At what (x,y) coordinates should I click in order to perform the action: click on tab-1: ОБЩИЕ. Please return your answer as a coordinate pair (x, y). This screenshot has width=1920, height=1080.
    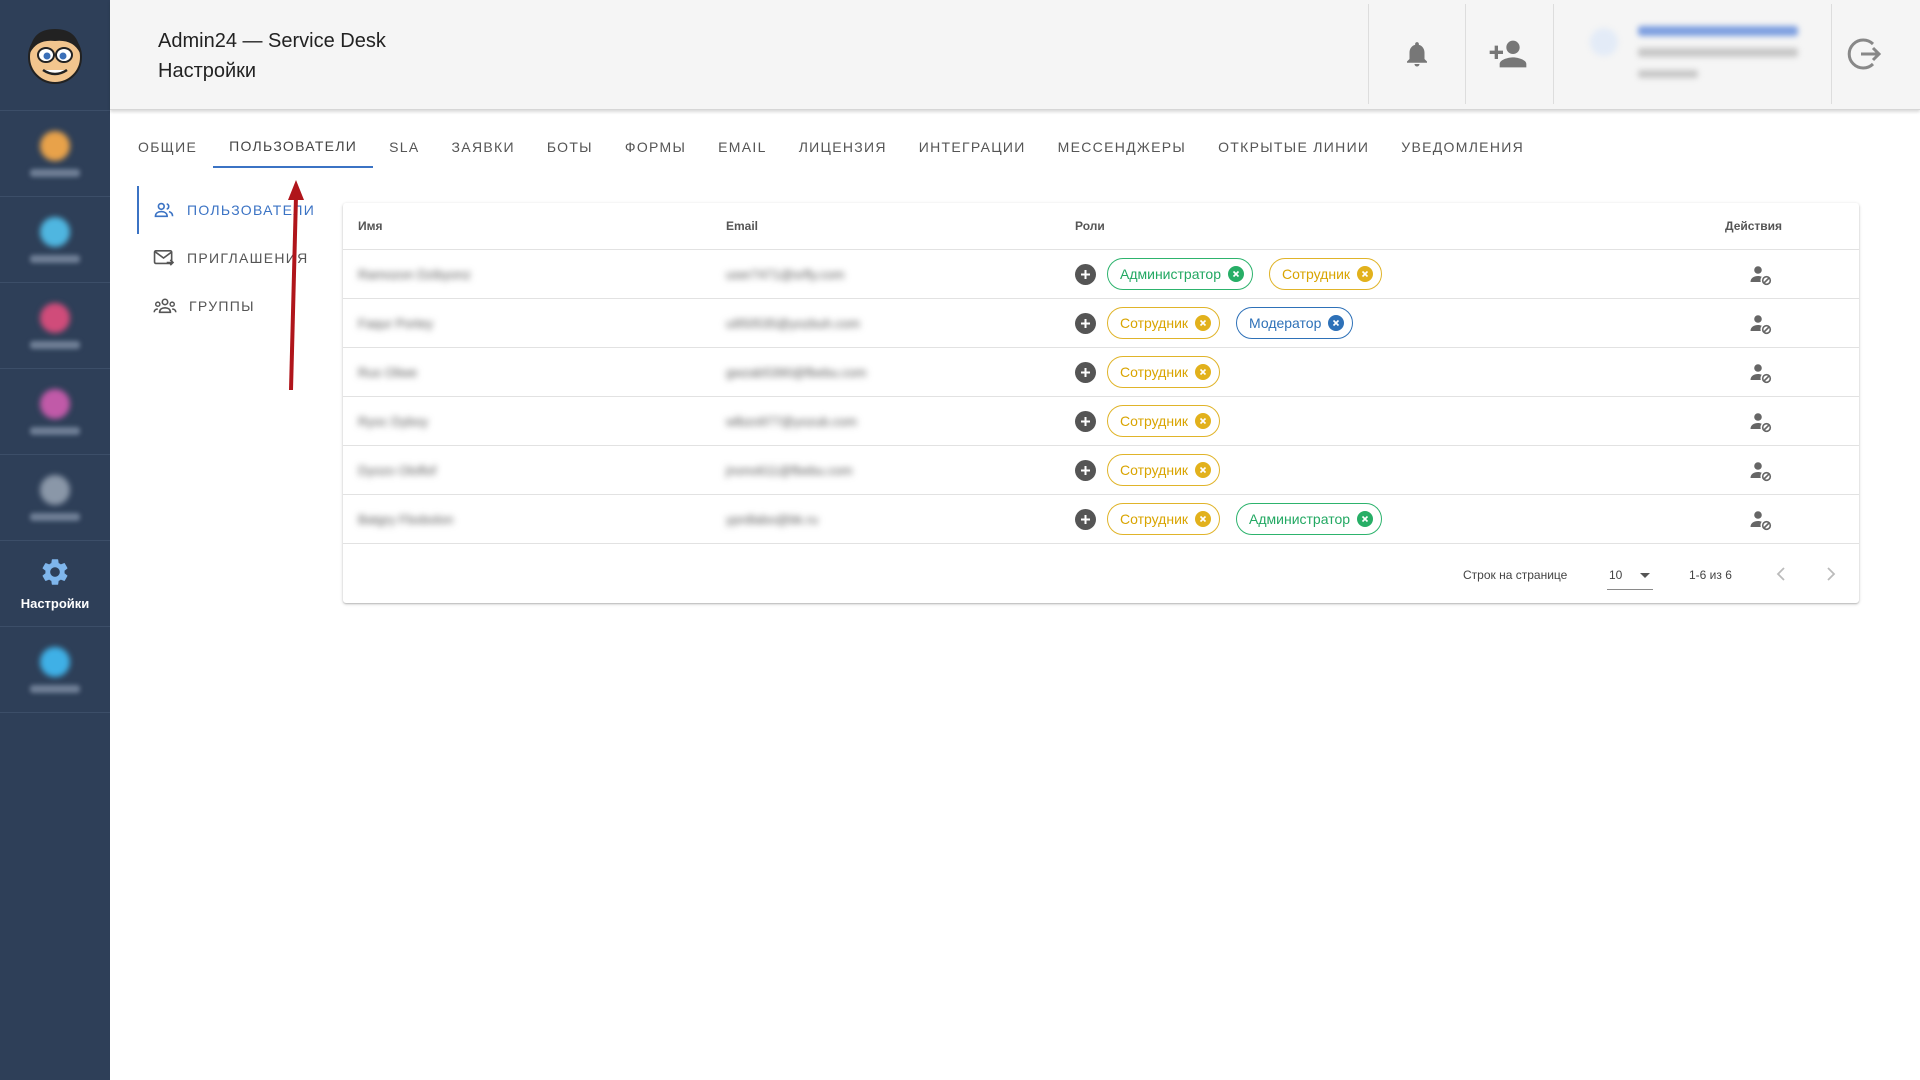
    Looking at the image, I should click on (167, 147).